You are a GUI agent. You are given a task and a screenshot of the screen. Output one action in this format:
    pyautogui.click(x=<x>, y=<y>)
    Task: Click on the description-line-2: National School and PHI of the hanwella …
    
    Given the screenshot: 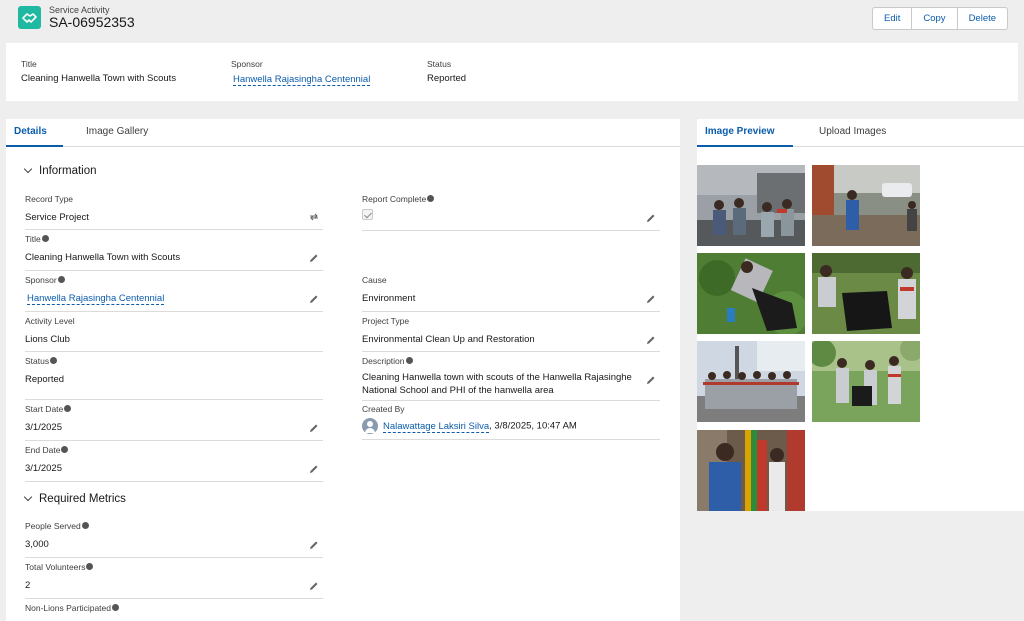 What is the action you would take?
    pyautogui.click(x=458, y=390)
    